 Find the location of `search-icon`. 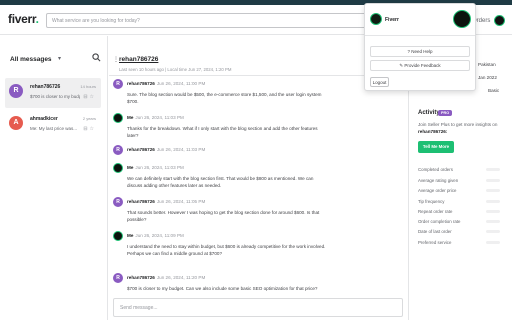

search-icon is located at coordinates (96, 57).